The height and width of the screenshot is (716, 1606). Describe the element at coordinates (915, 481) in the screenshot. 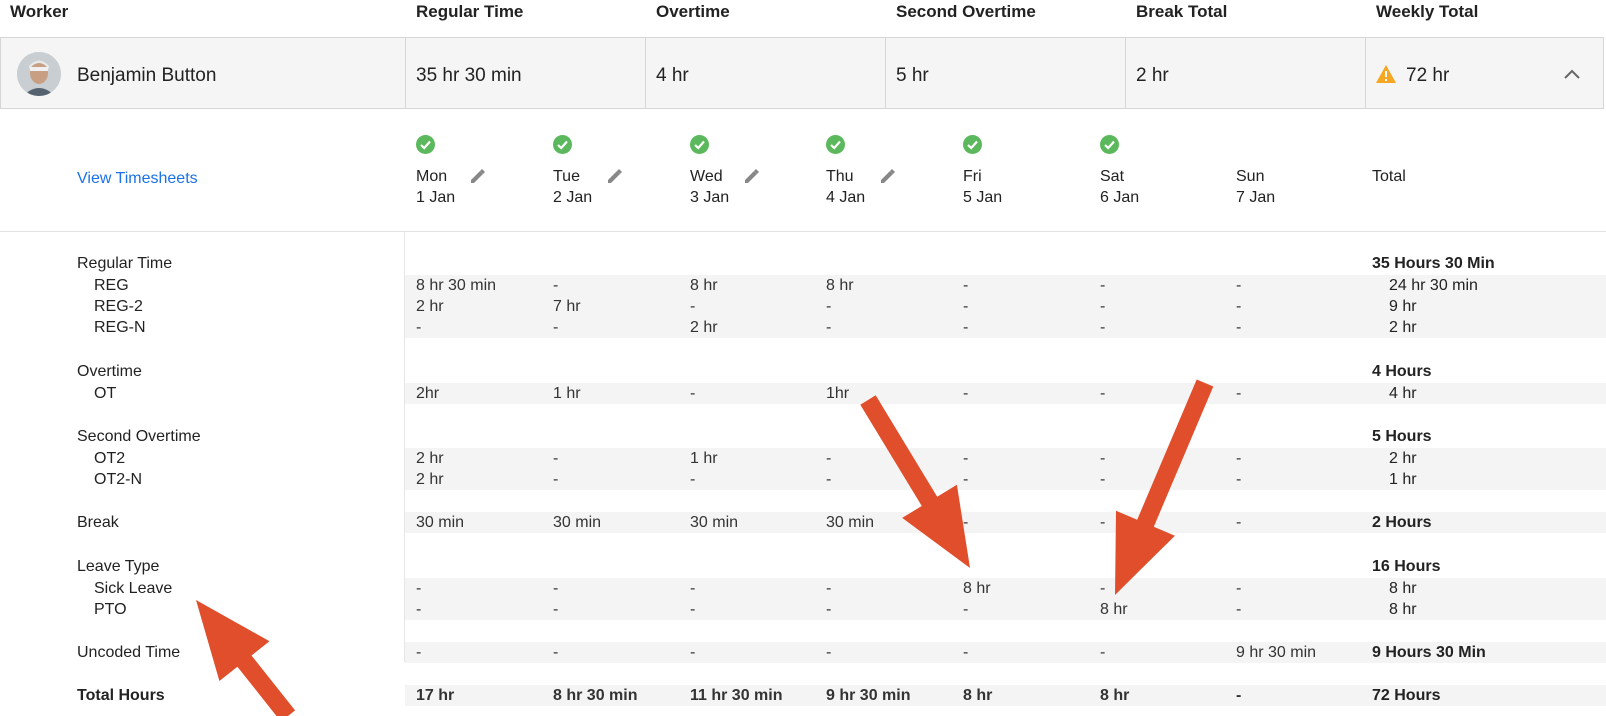

I see `annotation-arrow-fri` at that location.